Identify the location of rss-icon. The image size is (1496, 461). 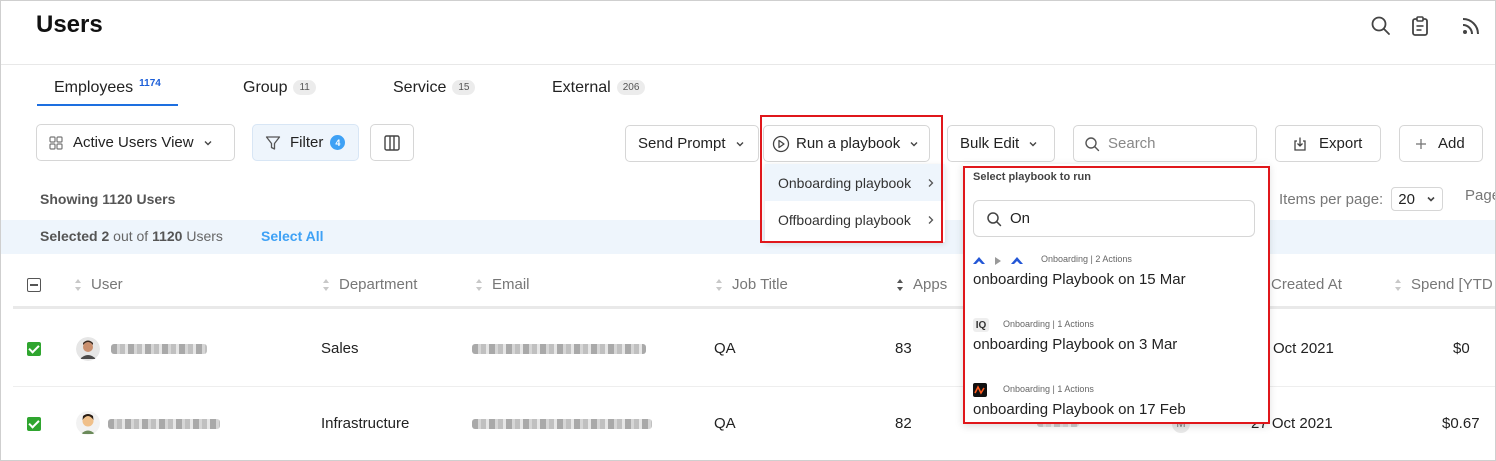
(1471, 26).